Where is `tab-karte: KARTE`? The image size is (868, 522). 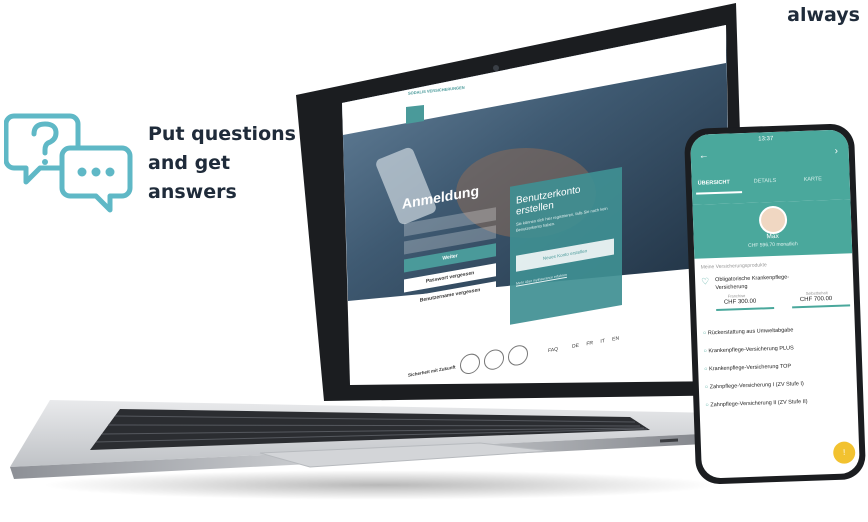
tab-karte: KARTE is located at coordinates (813, 179).